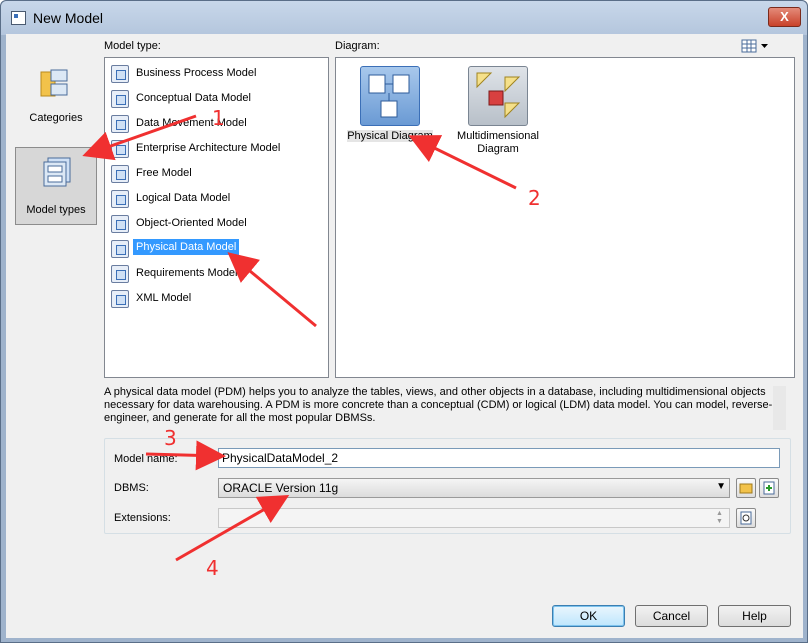 The width and height of the screenshot is (808, 643). Describe the element at coordinates (56, 210) in the screenshot. I see `model-types-label: Model types` at that location.